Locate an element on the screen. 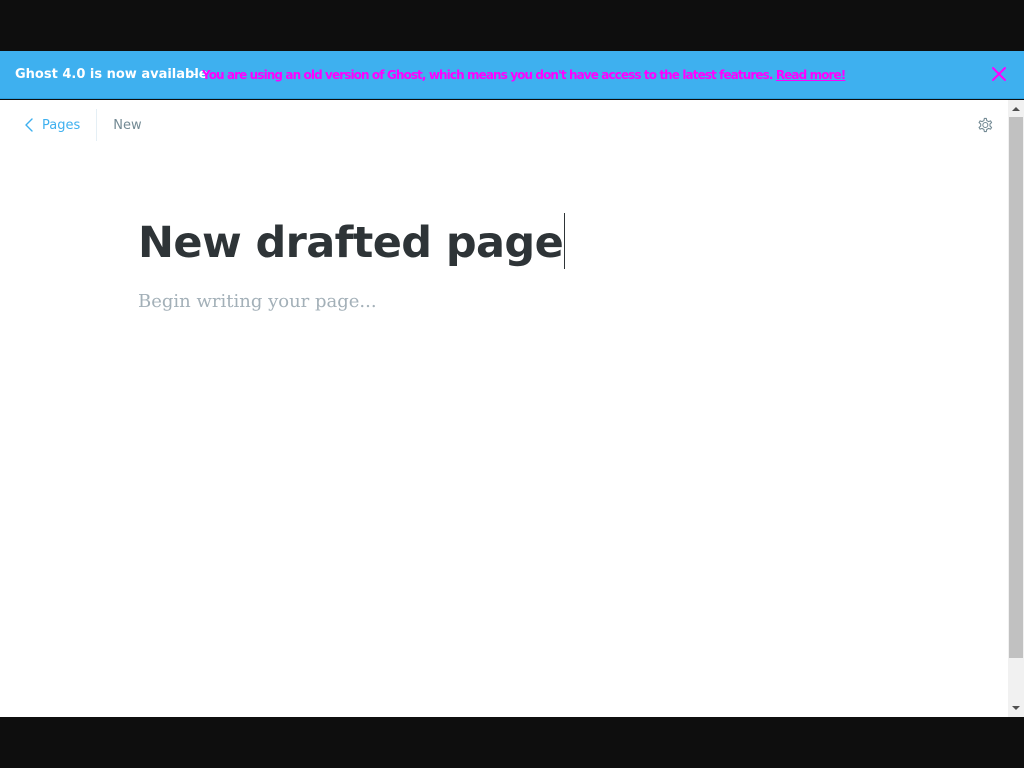 This screenshot has height=768, width=1024. chevron-left-icon is located at coordinates (29, 125).